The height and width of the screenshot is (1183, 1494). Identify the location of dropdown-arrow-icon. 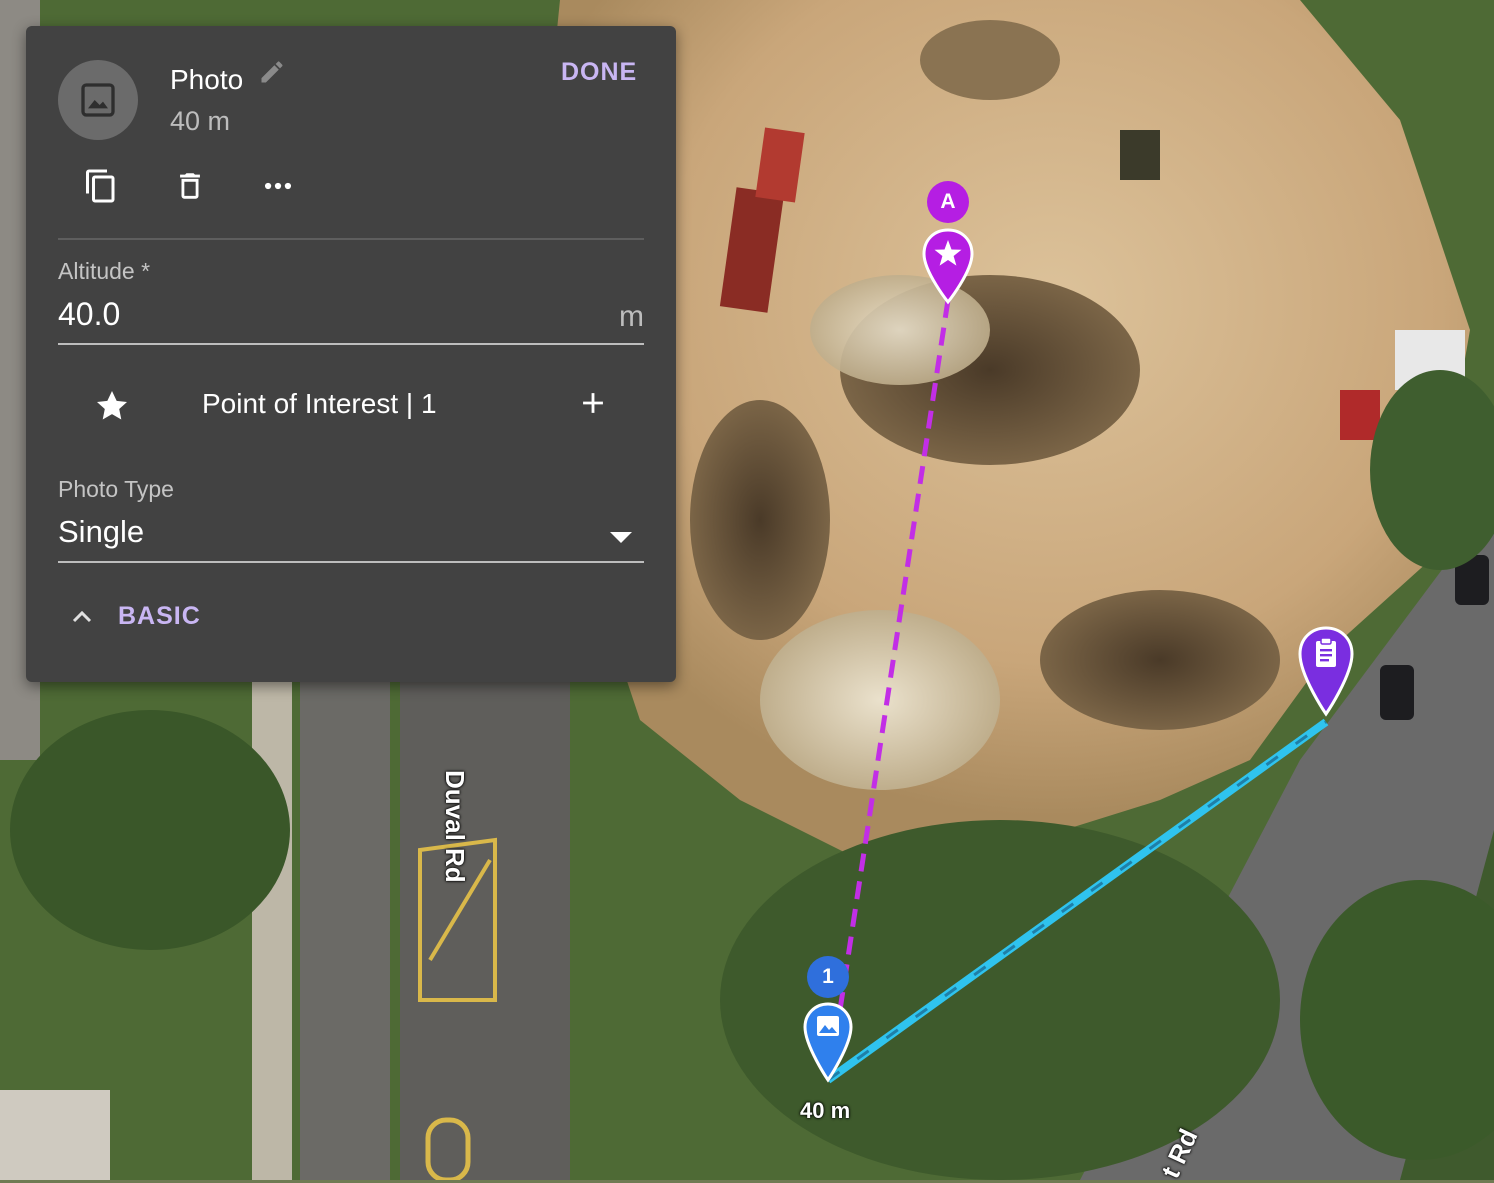
(621, 538).